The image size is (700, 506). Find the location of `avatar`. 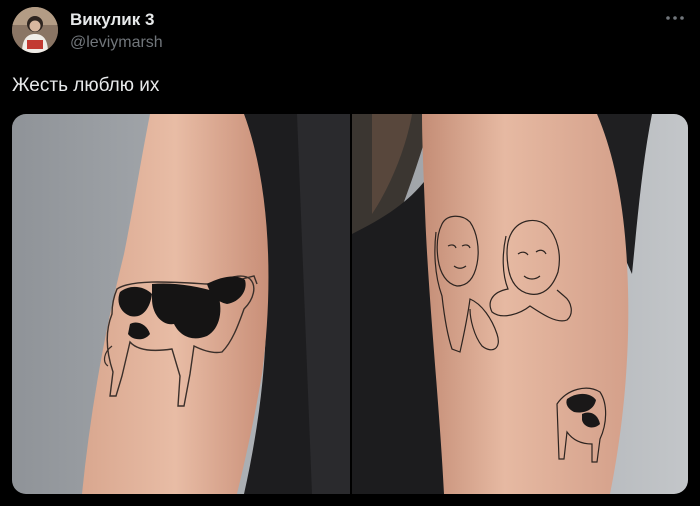

avatar is located at coordinates (35, 30).